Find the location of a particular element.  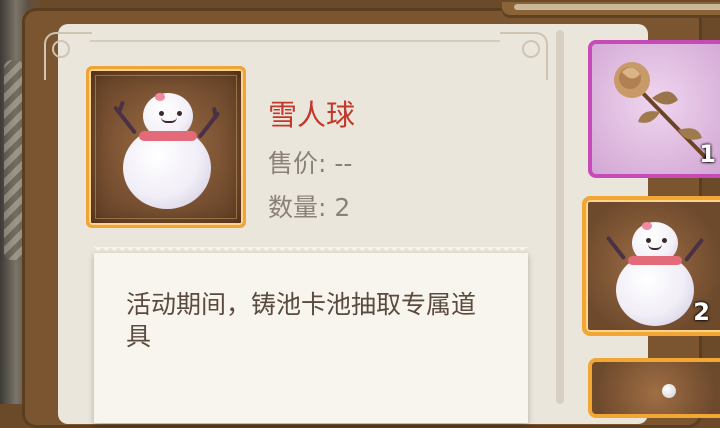

inventory-slot-pearl is located at coordinates (654, 388).